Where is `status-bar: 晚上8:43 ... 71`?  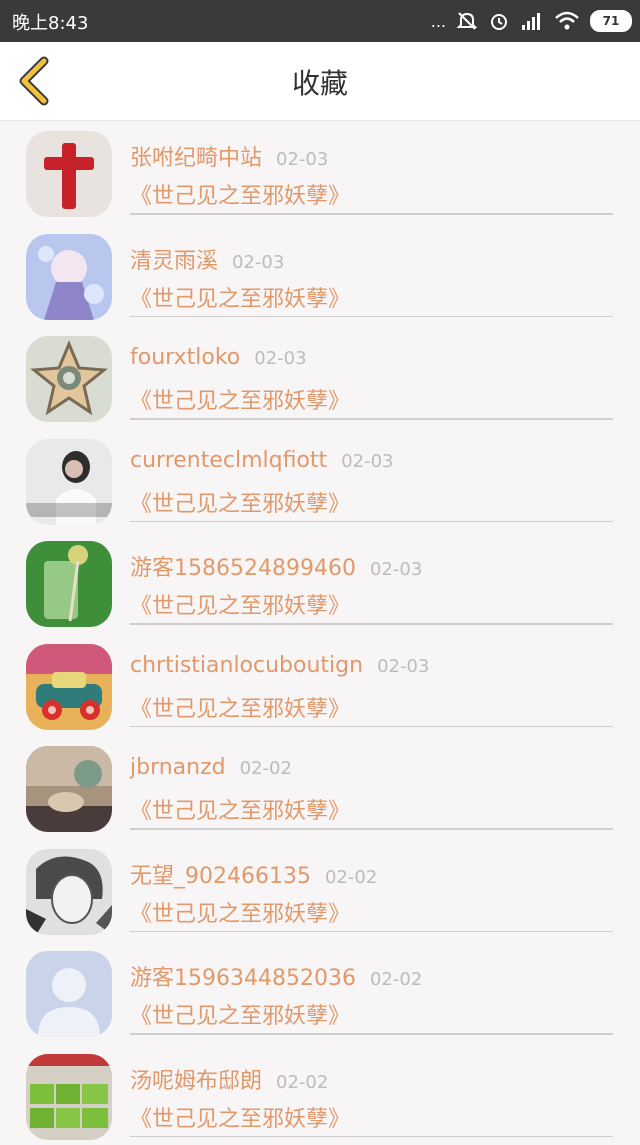
status-bar: 晚上8:43 ... 71 is located at coordinates (320, 21).